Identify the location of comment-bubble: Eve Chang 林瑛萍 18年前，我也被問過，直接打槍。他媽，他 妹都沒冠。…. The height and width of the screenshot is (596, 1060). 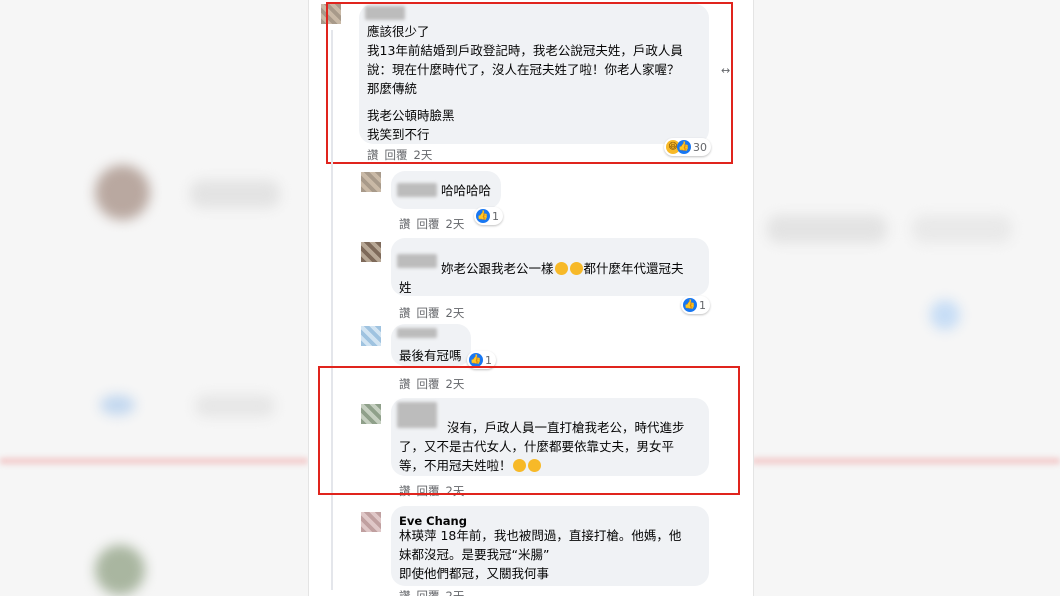
(550, 546).